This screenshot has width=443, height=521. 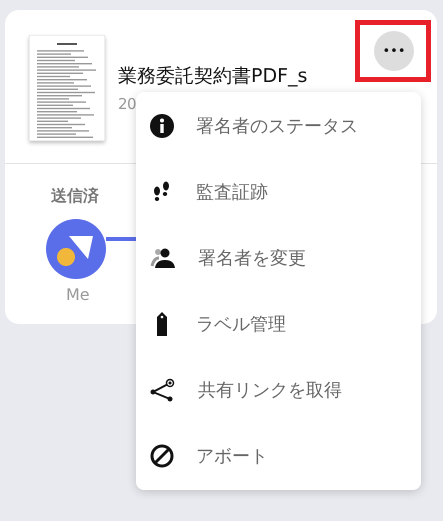 What do you see at coordinates (394, 51) in the screenshot?
I see `more-button: •••` at bounding box center [394, 51].